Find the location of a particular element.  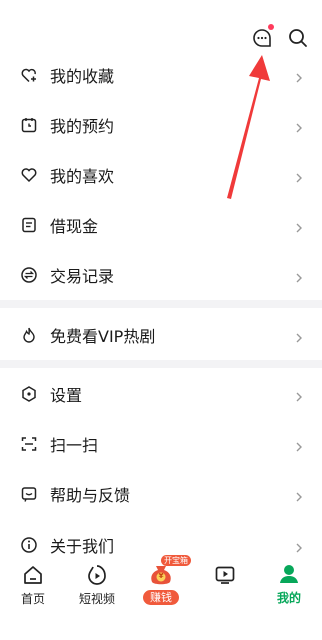

tv-play-icon is located at coordinates (225, 575).